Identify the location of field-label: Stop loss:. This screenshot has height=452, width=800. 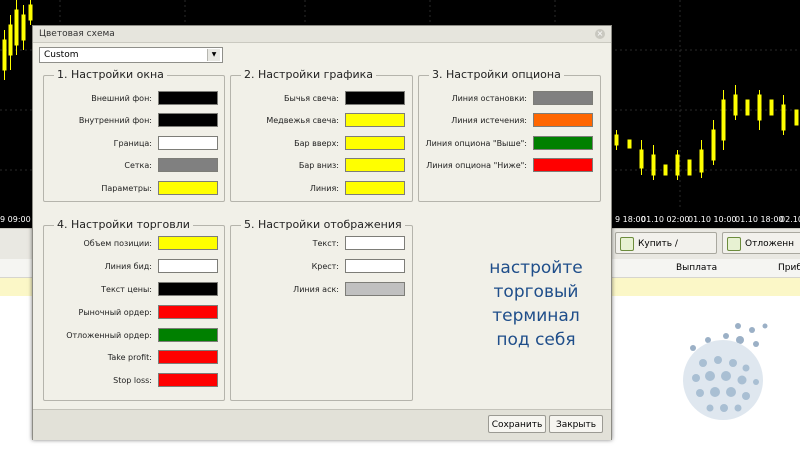
(132, 380).